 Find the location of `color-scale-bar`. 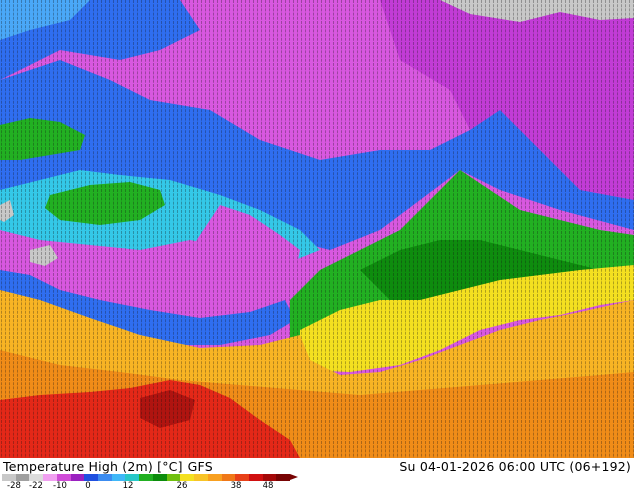

color-scale-bar is located at coordinates (146, 477).